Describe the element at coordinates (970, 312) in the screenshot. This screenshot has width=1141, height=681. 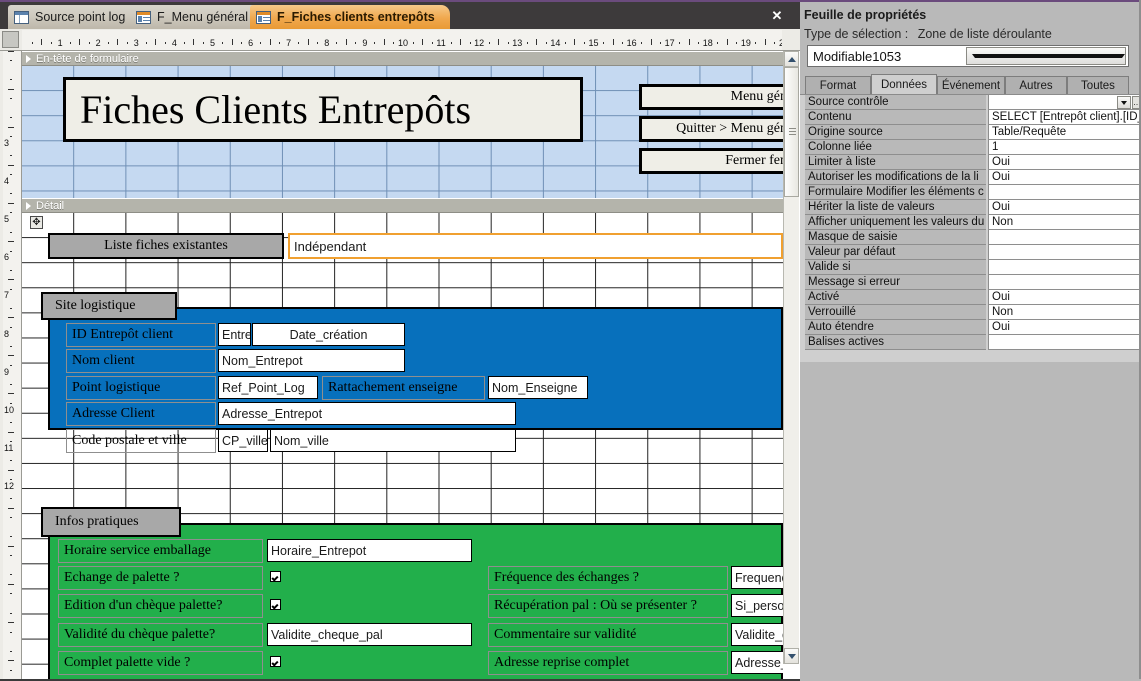
I see `property-row: Verrouillé Non` at that location.